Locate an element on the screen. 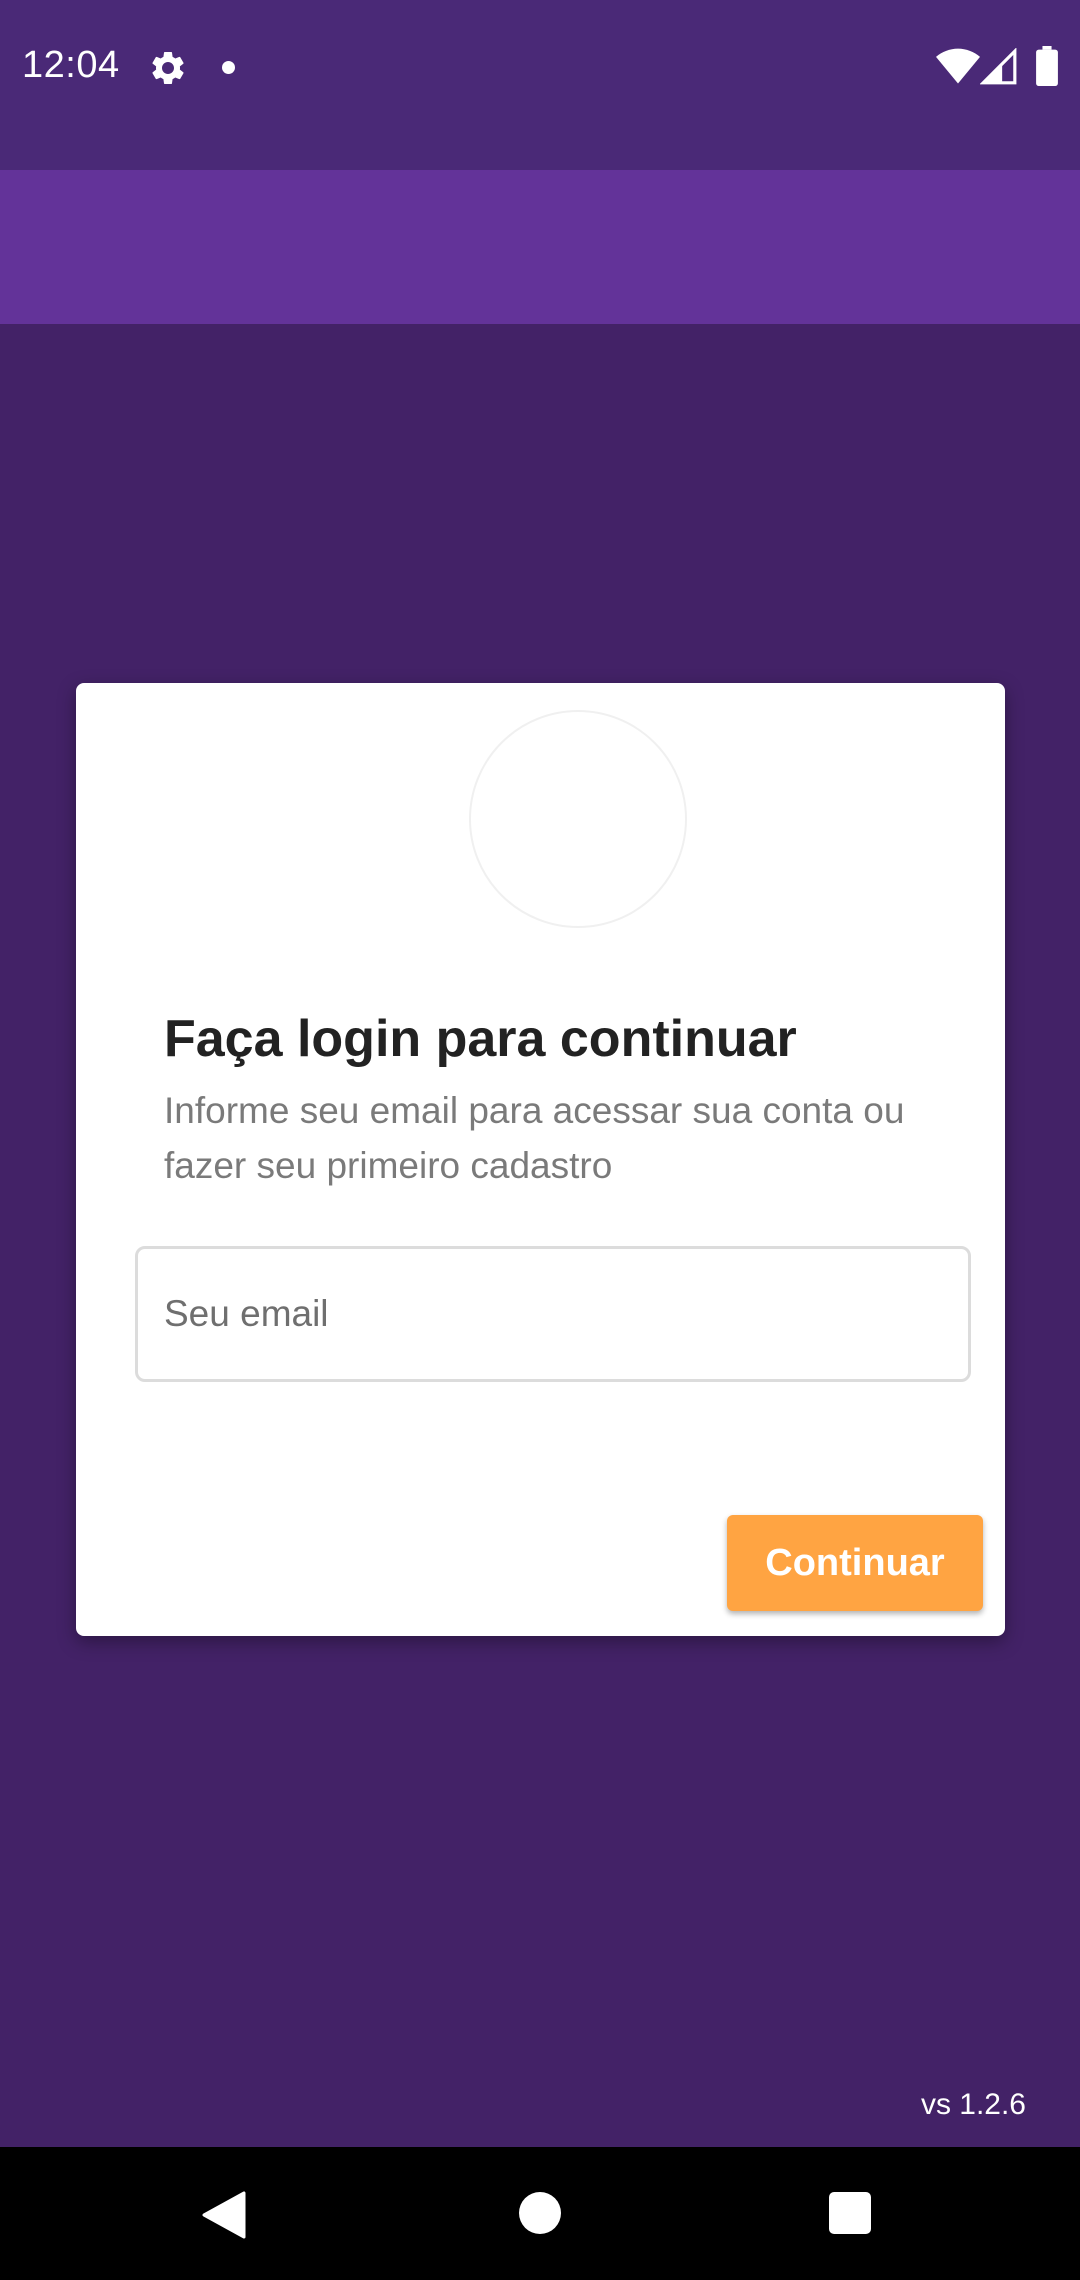 The height and width of the screenshot is (2280, 1080). home-icon is located at coordinates (540, 2213).